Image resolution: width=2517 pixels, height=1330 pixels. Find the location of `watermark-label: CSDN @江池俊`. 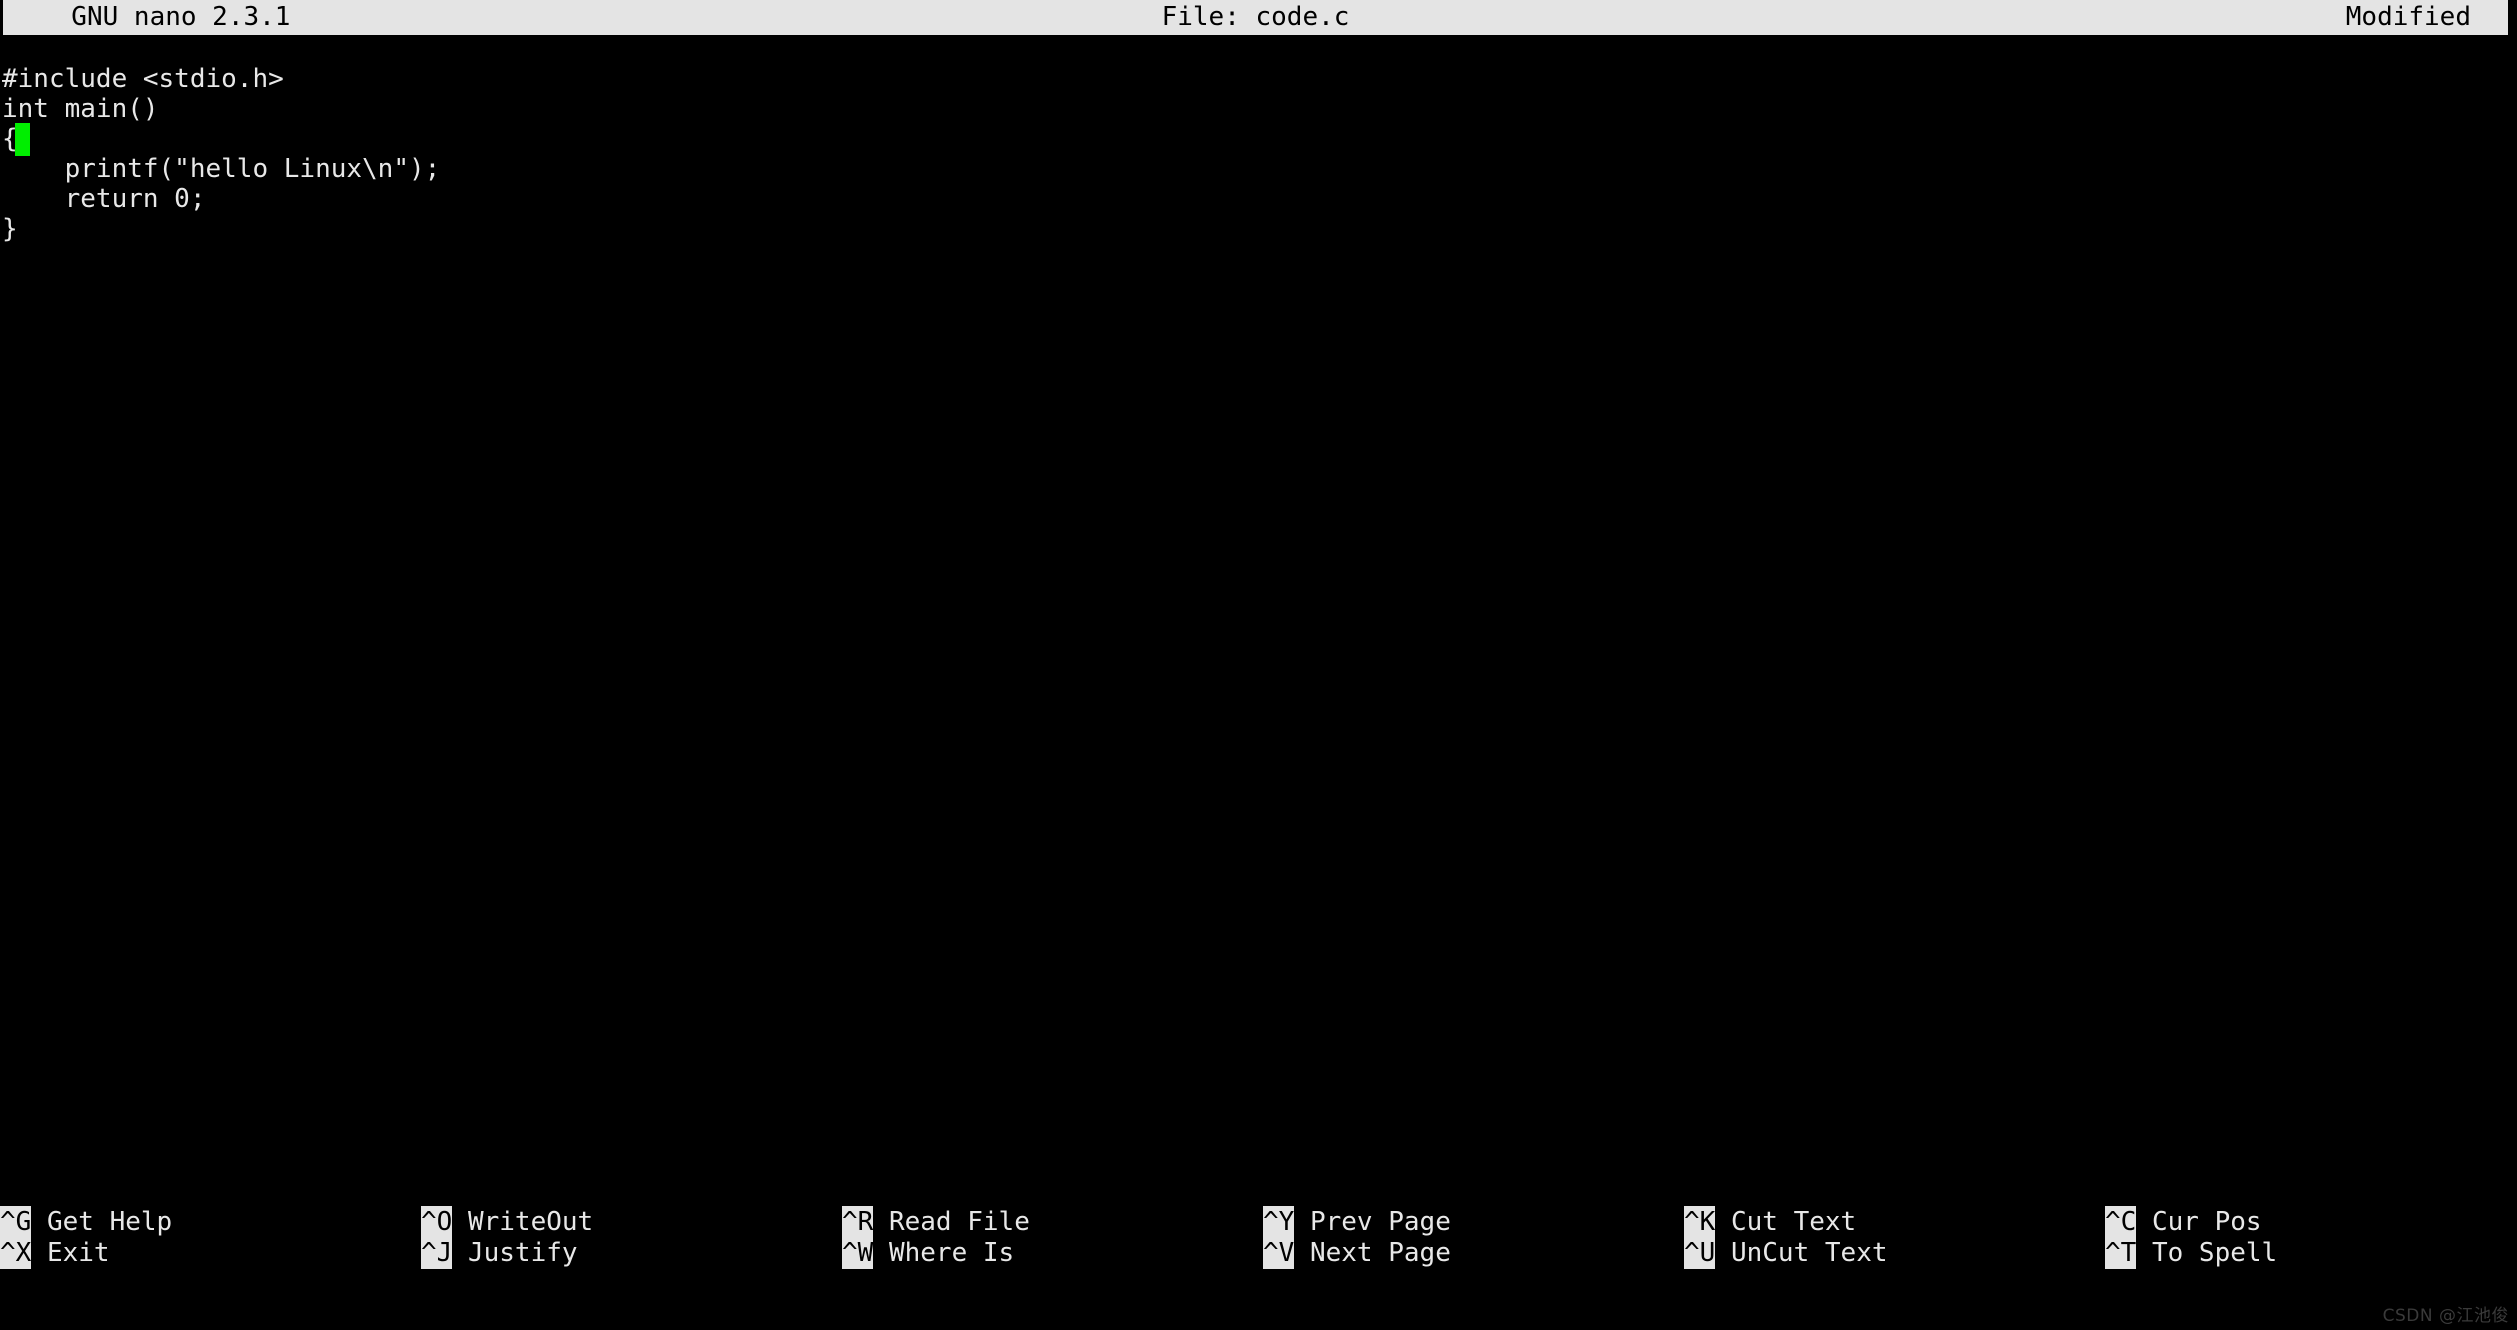

watermark-label: CSDN @江池俊 is located at coordinates (2445, 1316).